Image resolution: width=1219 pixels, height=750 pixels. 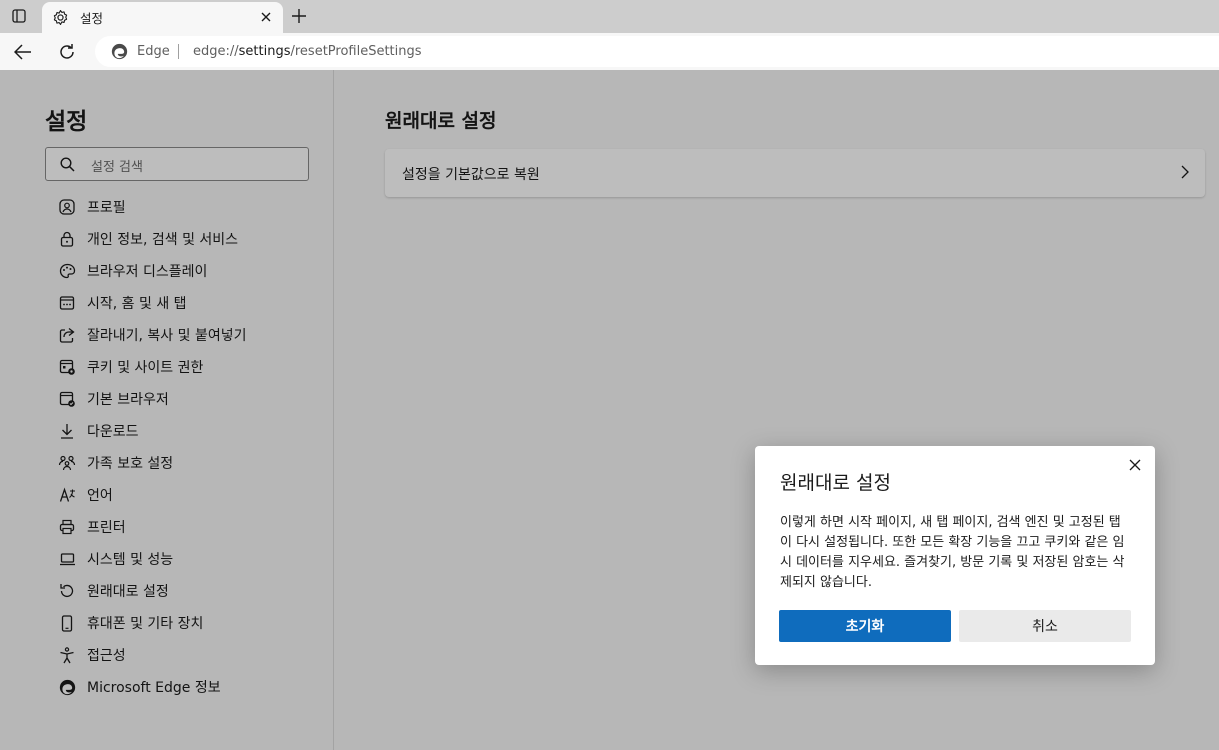 What do you see at coordinates (178, 51) in the screenshot?
I see `address-separator` at bounding box center [178, 51].